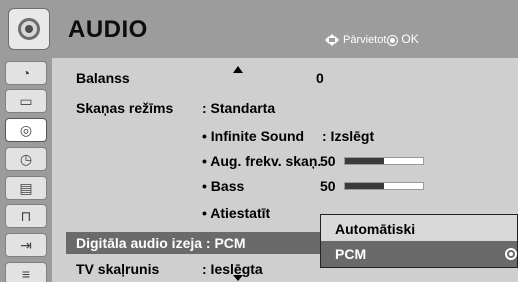 This screenshot has width=518, height=282. What do you see at coordinates (26, 188) in the screenshot?
I see `options-icon: ▤` at bounding box center [26, 188].